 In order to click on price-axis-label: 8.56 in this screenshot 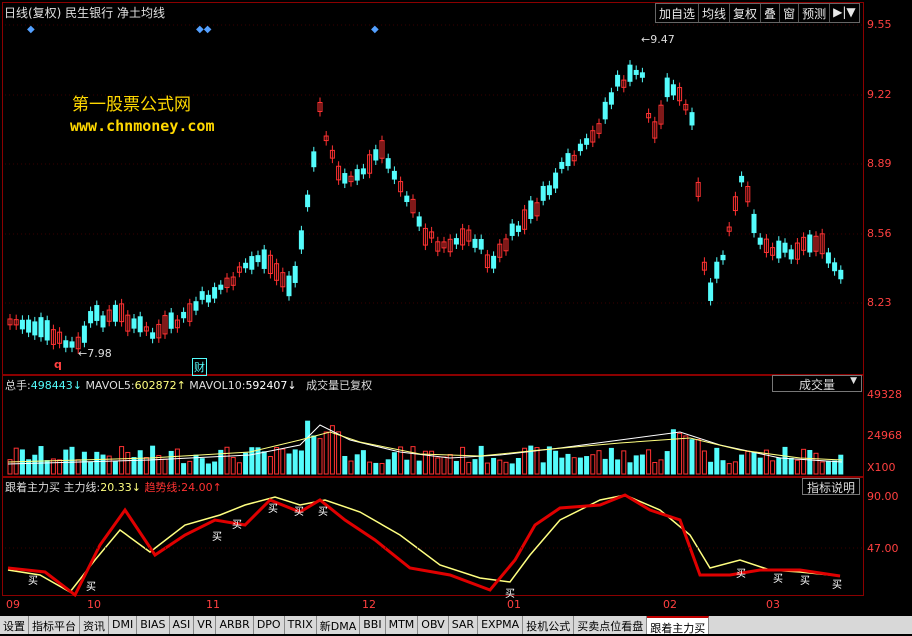, I will do `click(879, 233)`.